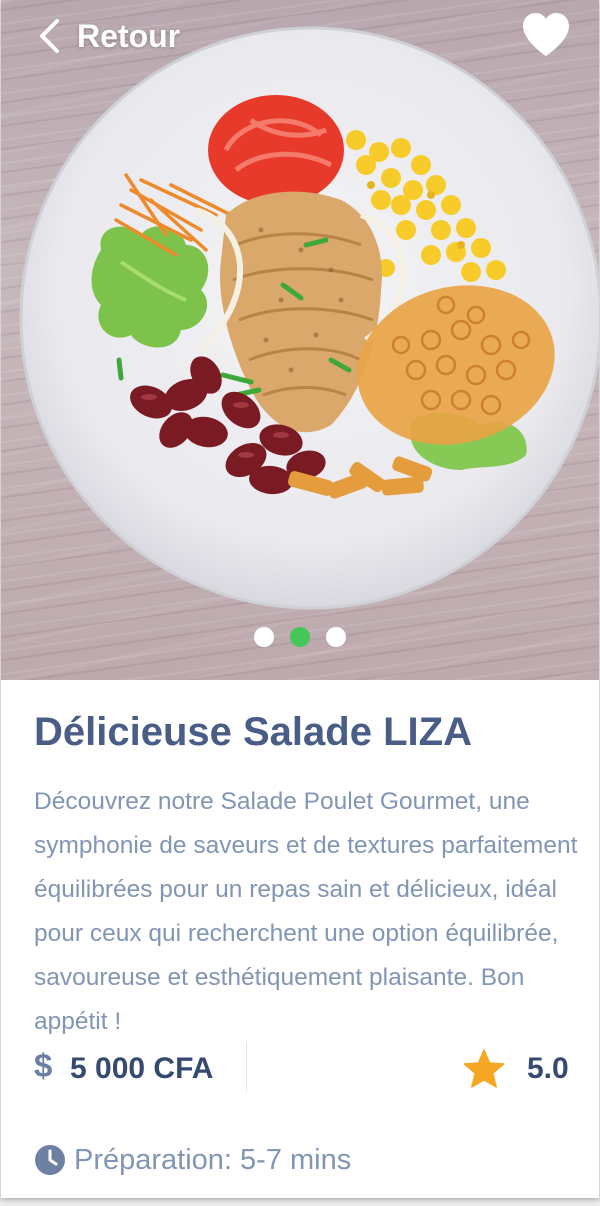  I want to click on price-value: 5 000 CFA, so click(142, 1068).